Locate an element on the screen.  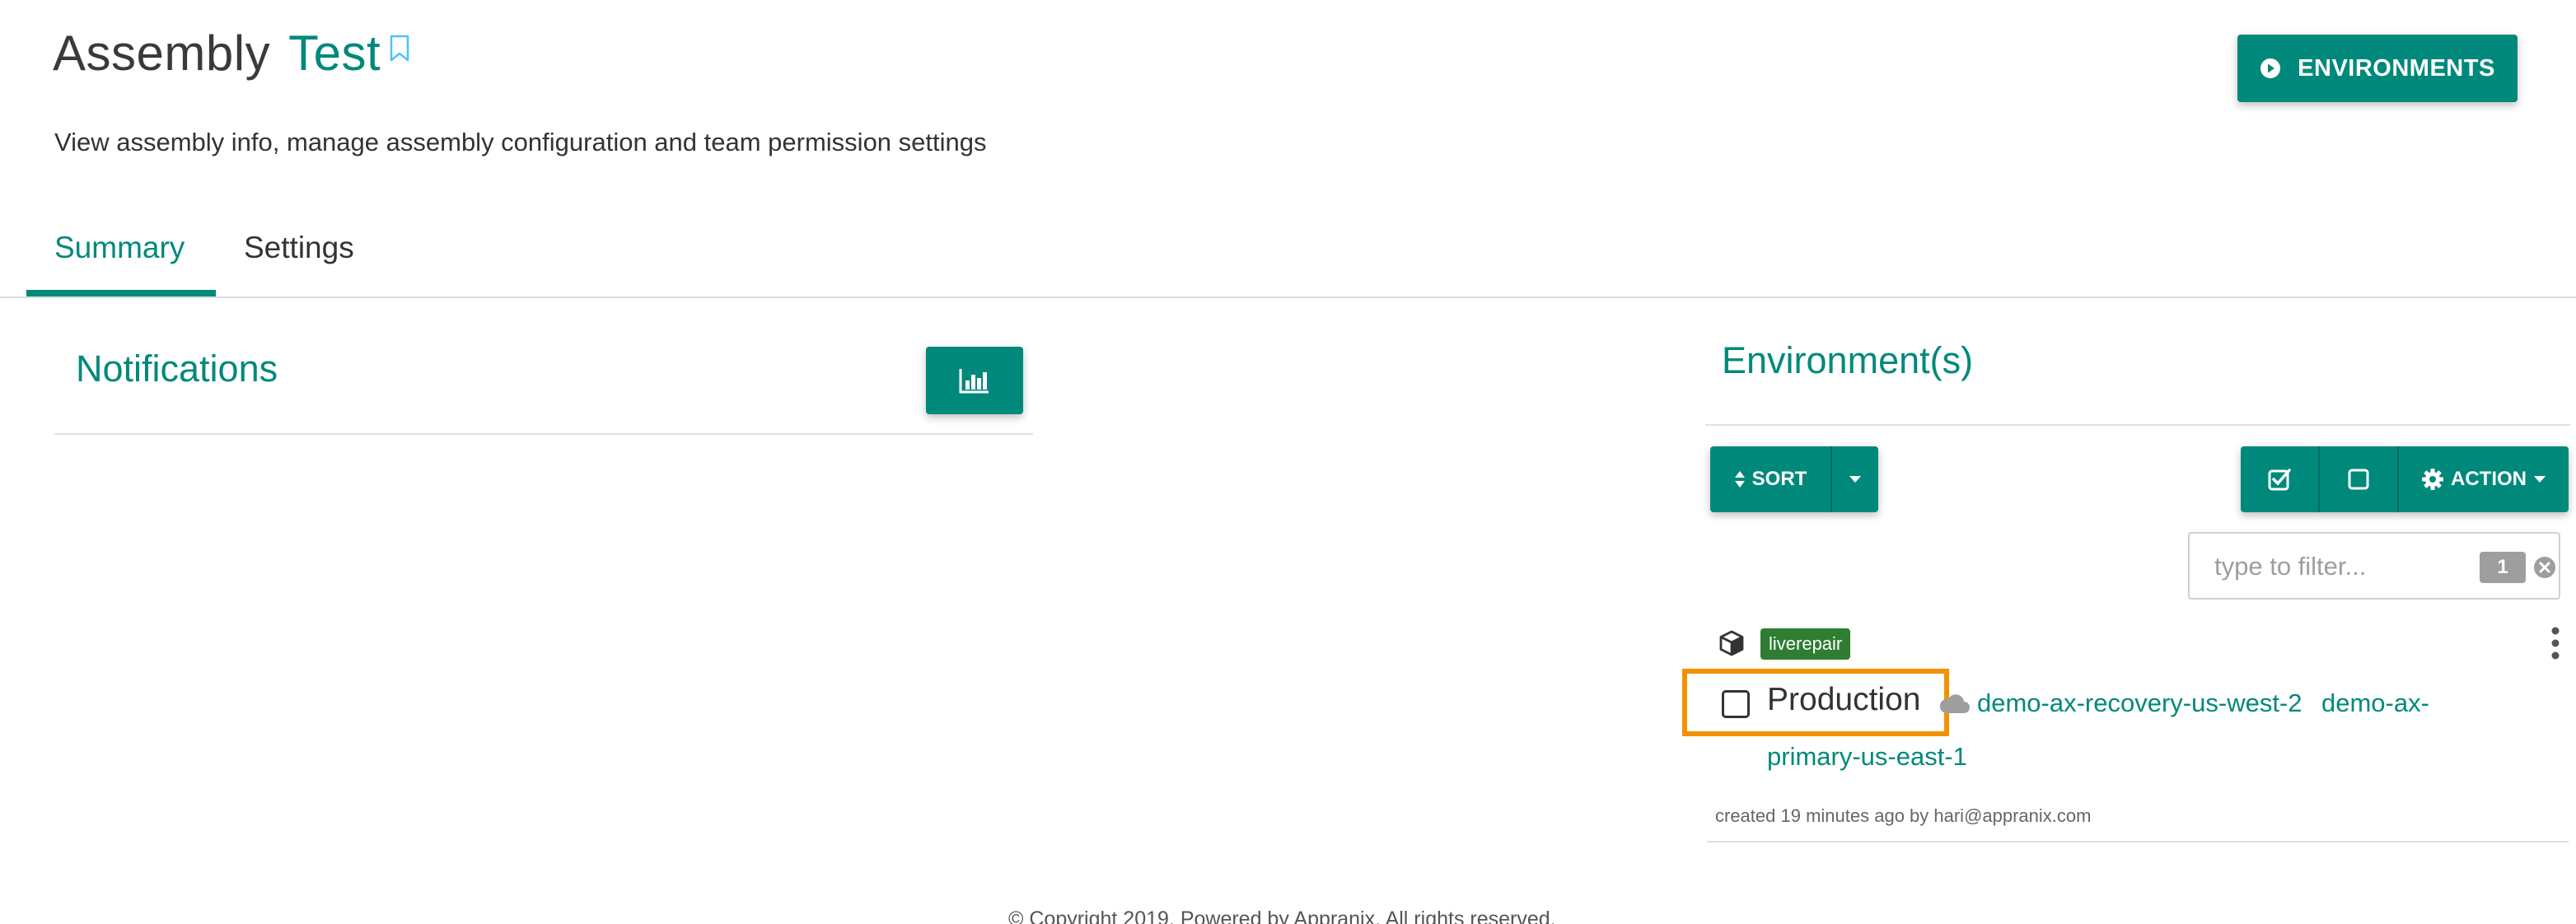
page-title: Assembly Test is located at coordinates (231, 53).